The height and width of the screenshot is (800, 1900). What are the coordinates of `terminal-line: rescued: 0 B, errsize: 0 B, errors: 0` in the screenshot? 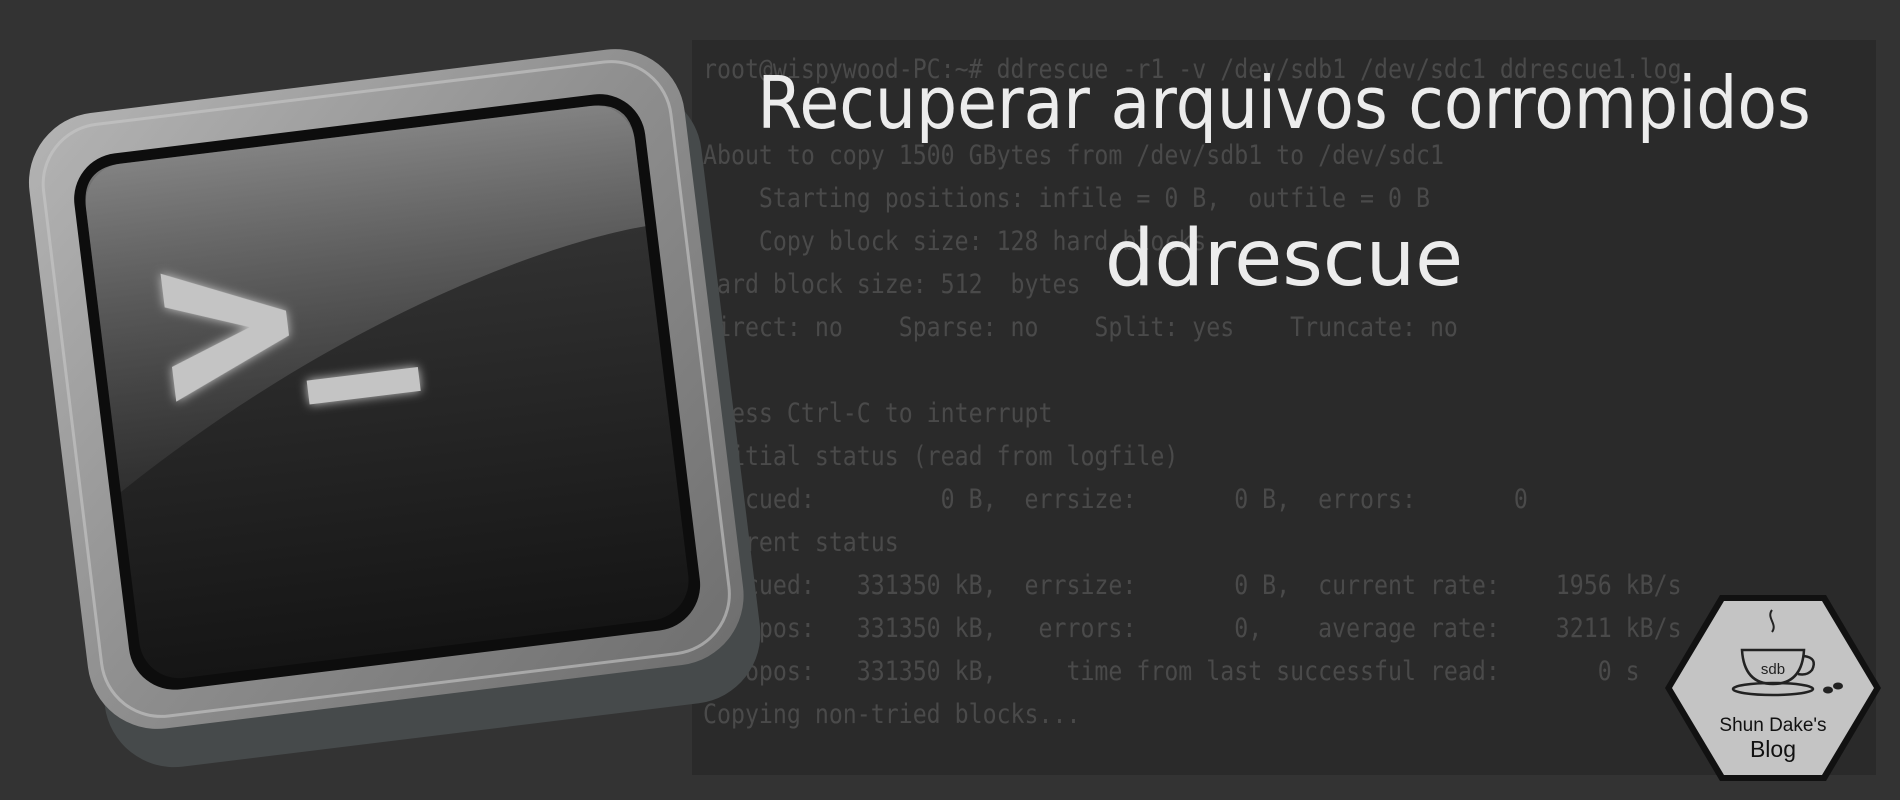 It's located at (1115, 499).